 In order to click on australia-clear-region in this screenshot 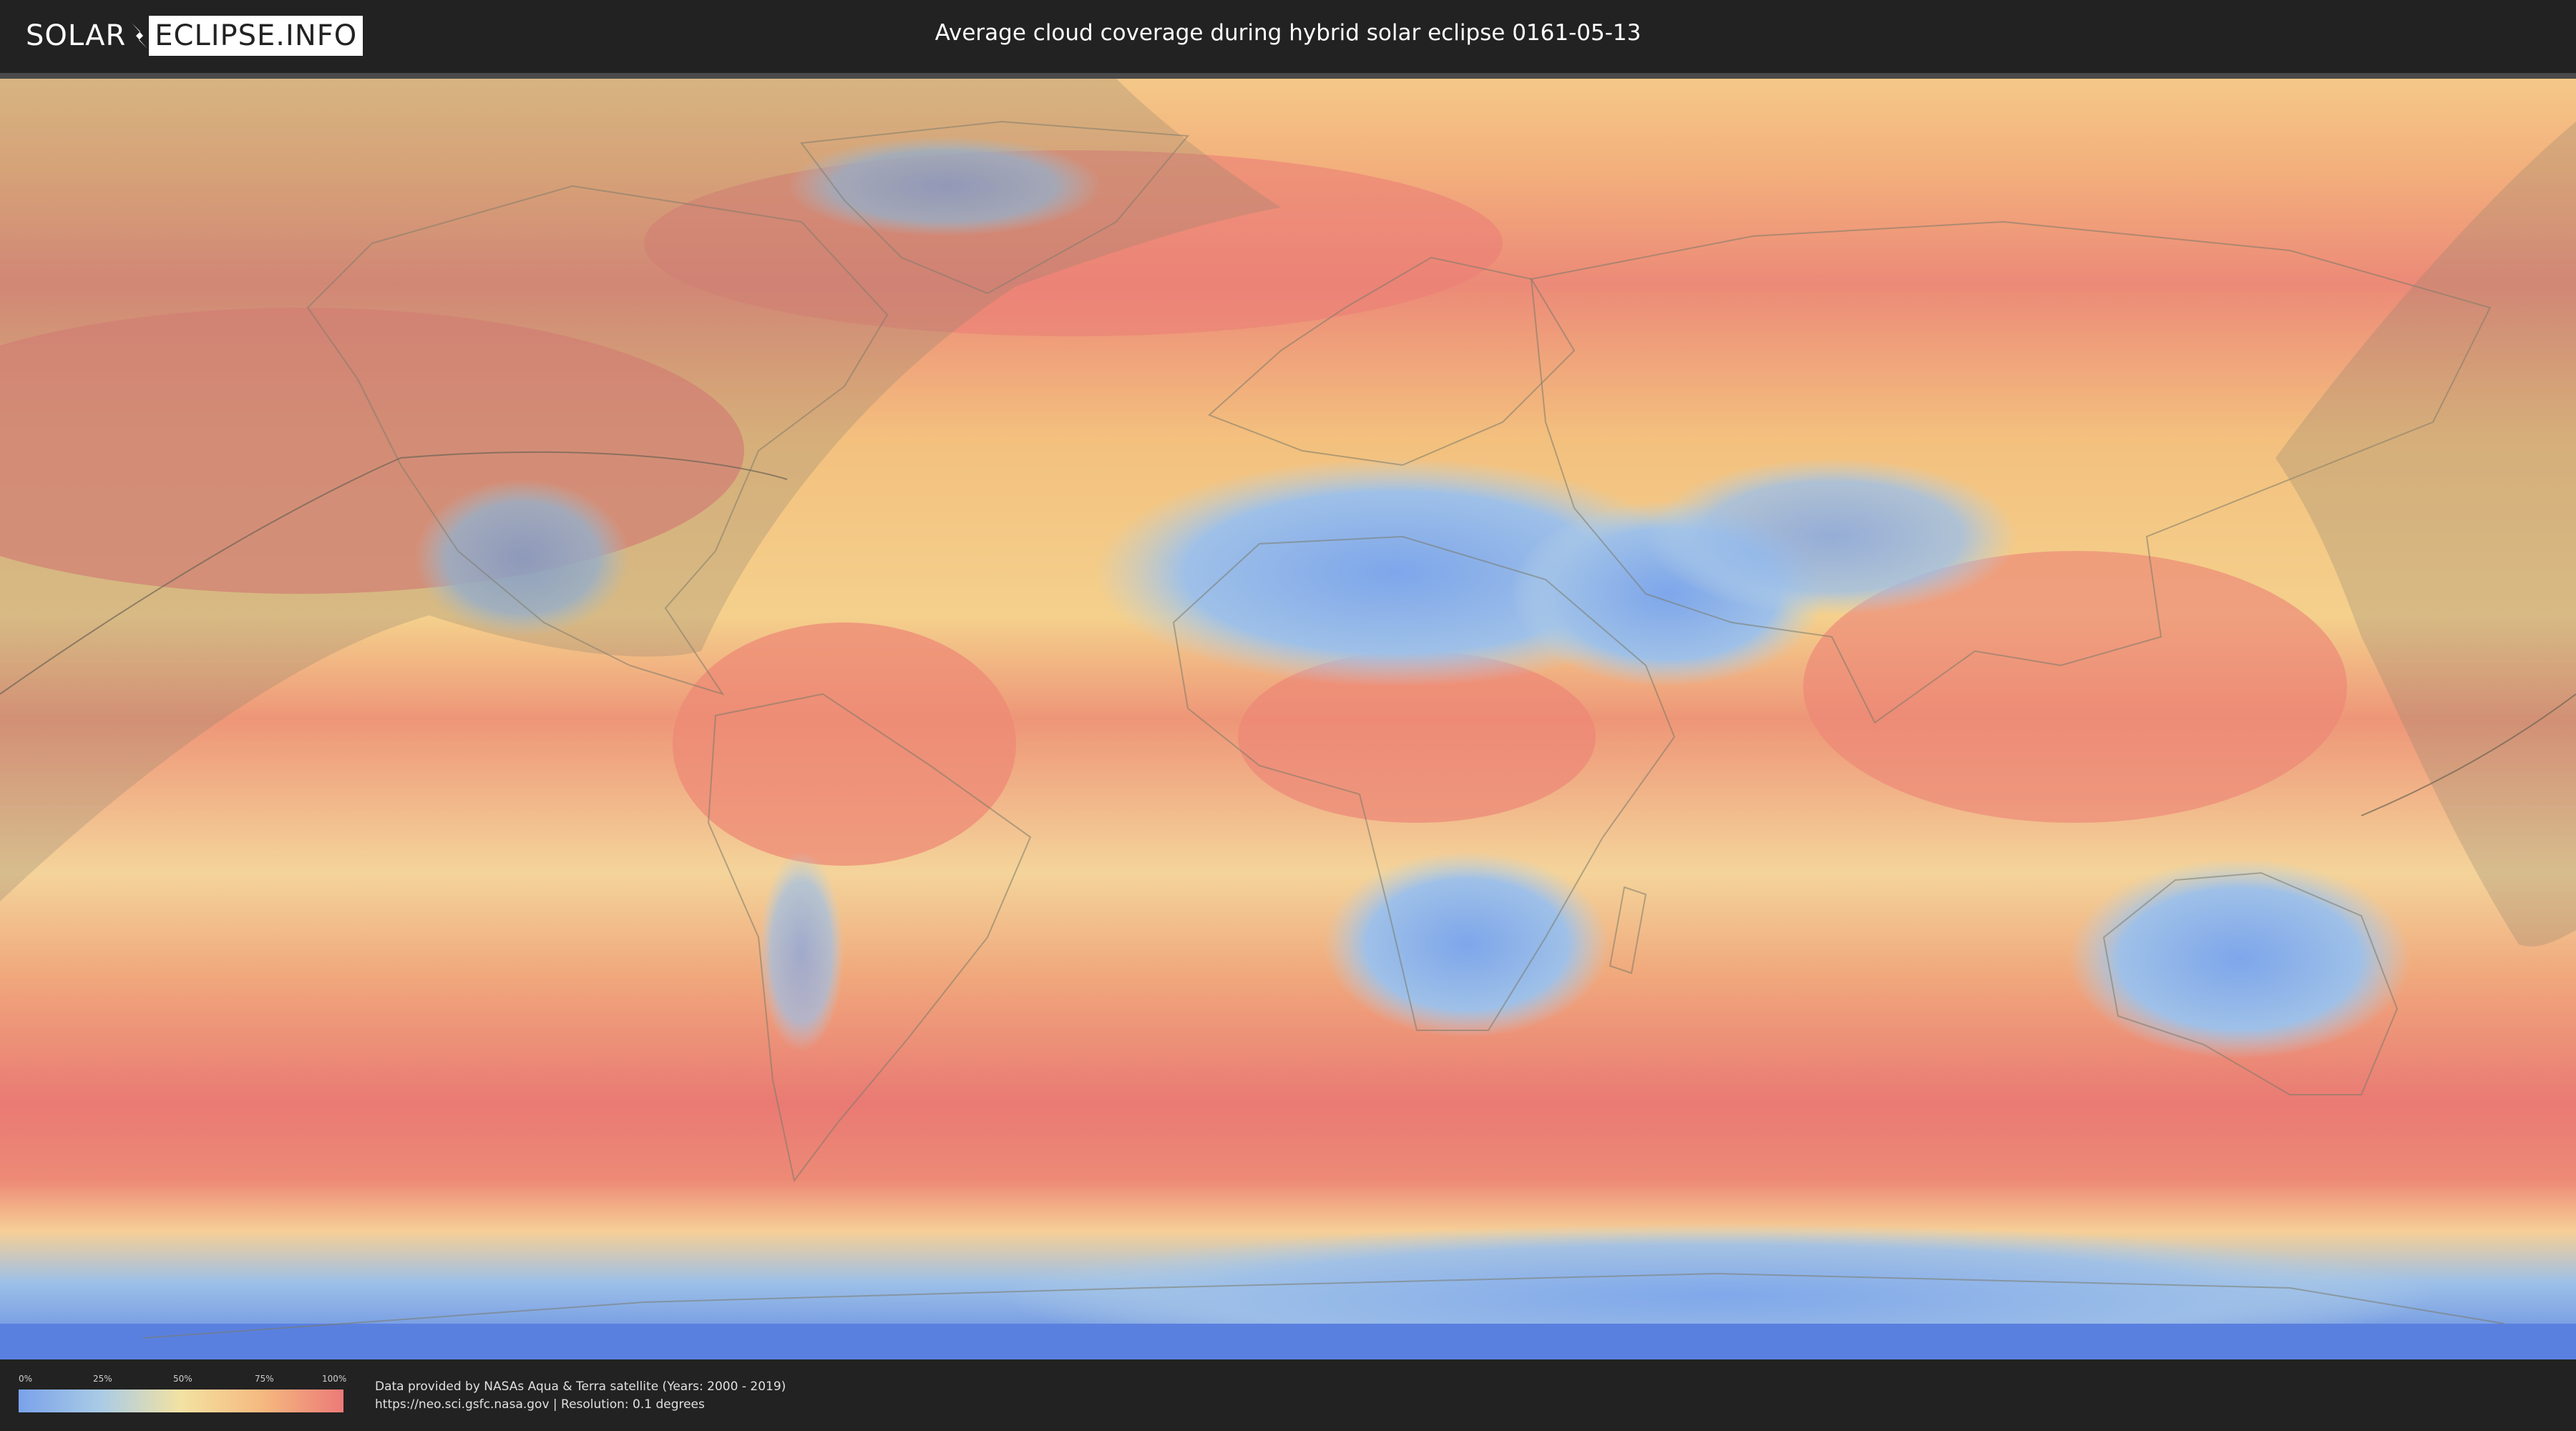, I will do `click(2239, 959)`.